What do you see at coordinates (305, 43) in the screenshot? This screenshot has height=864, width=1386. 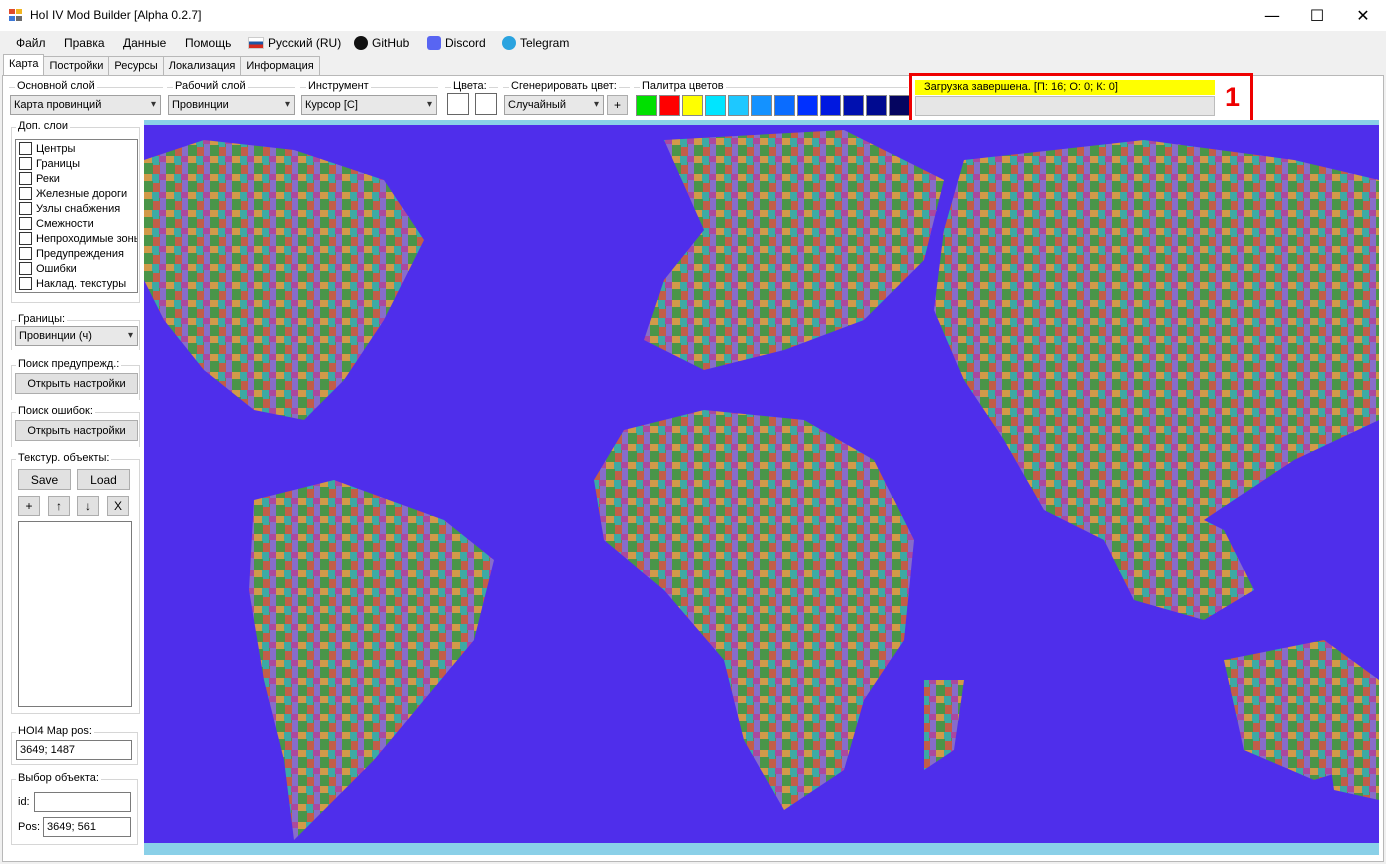 I see `language-label: Русский (RU)` at bounding box center [305, 43].